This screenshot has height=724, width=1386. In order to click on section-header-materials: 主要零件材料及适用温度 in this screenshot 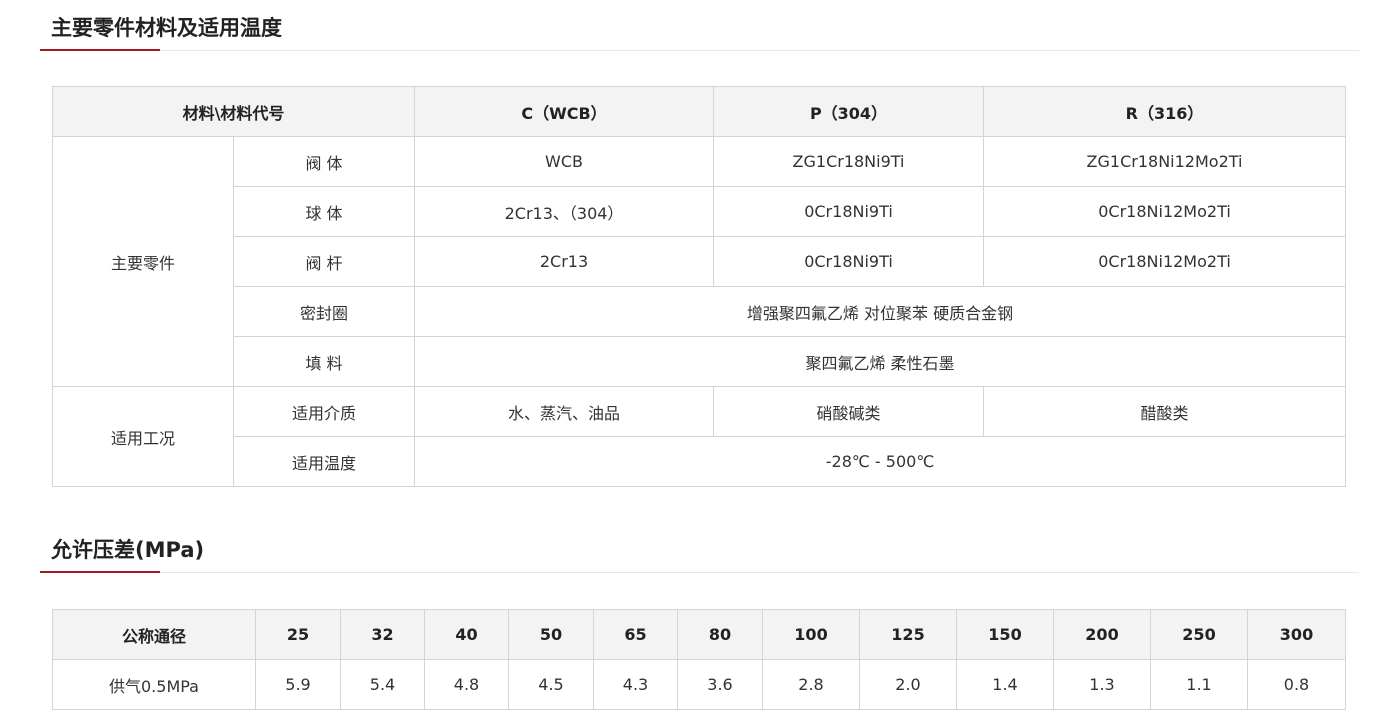, I will do `click(699, 25)`.